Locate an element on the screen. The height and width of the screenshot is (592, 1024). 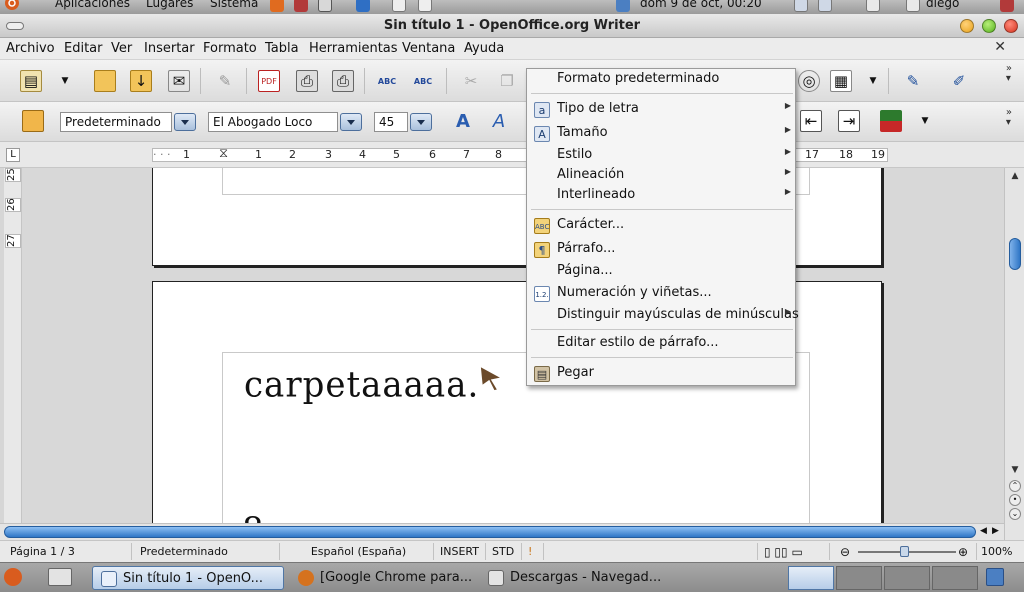
background-color-icon is located at coordinates (891, 121).